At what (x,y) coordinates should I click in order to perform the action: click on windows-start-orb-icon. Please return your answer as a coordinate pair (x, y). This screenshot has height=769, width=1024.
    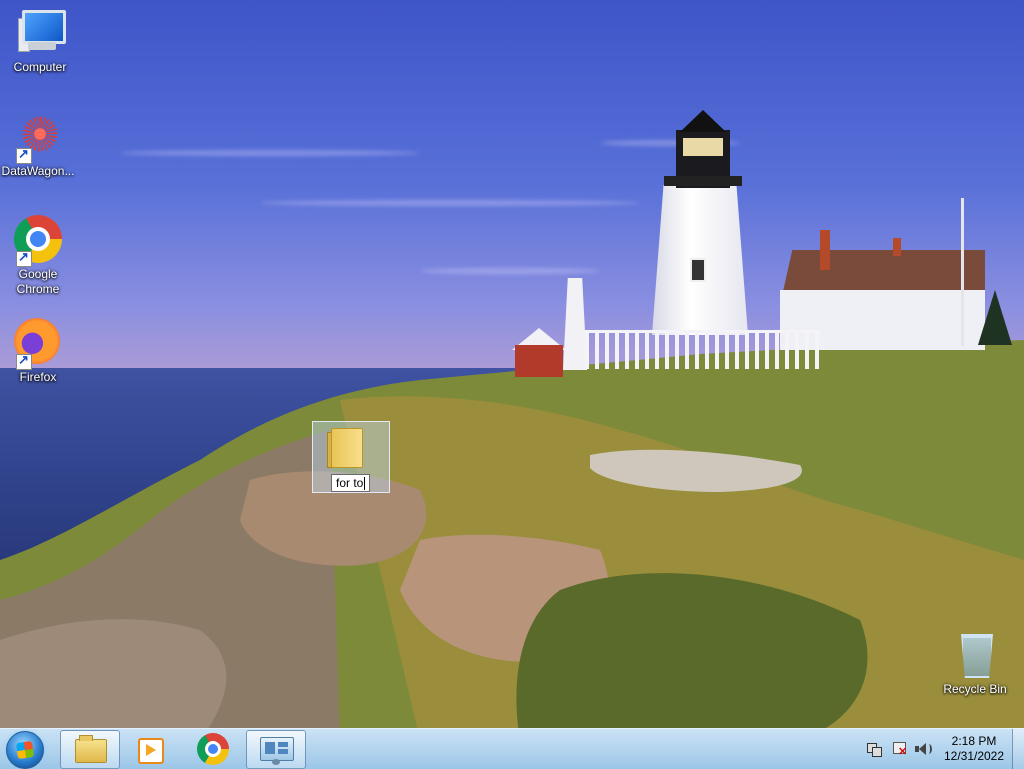
    Looking at the image, I should click on (25, 750).